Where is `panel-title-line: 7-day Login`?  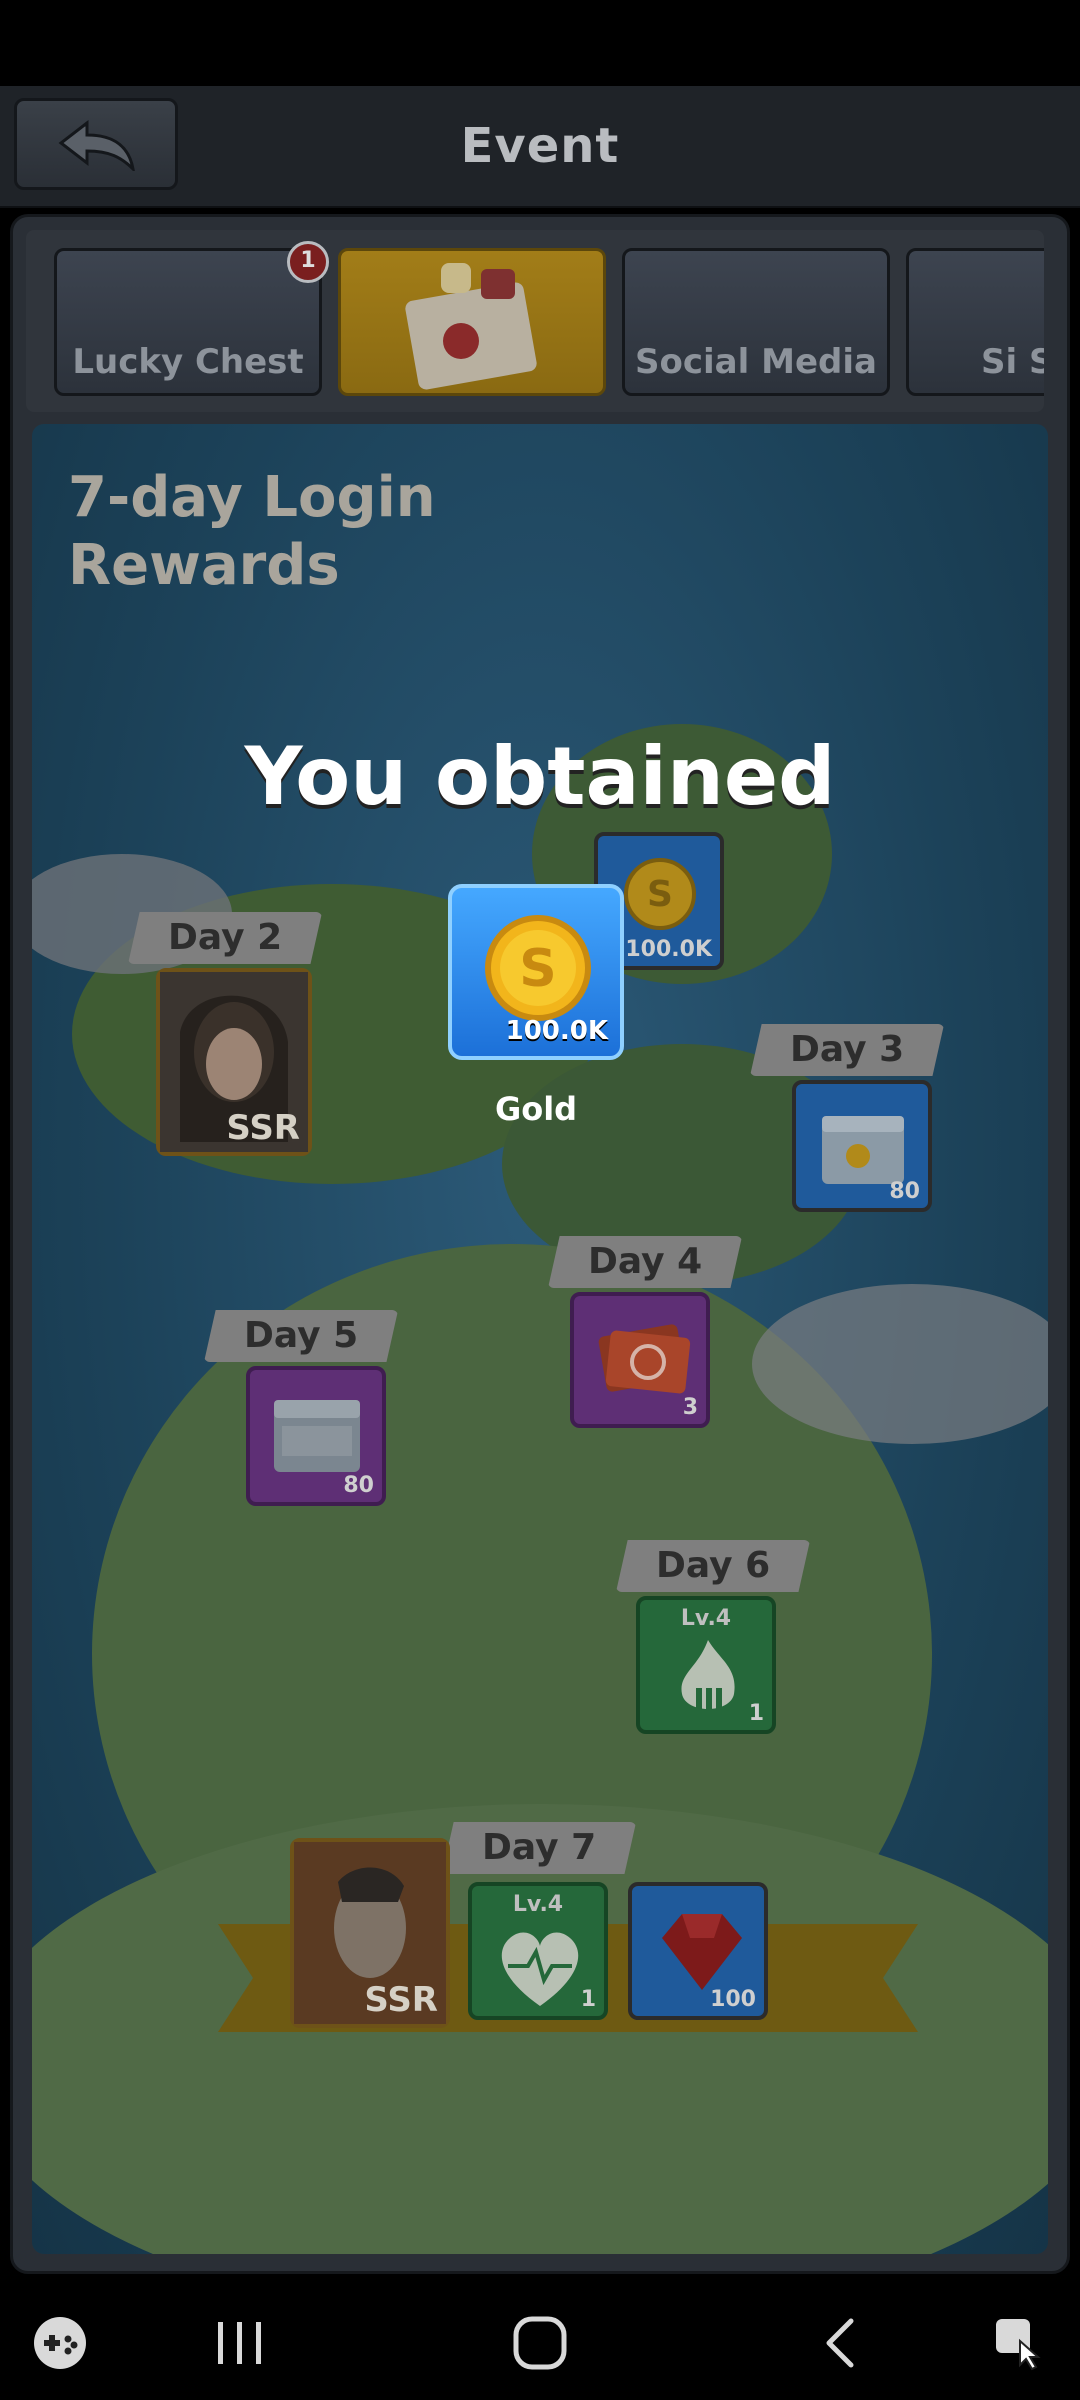 panel-title-line: 7-day Login is located at coordinates (252, 497).